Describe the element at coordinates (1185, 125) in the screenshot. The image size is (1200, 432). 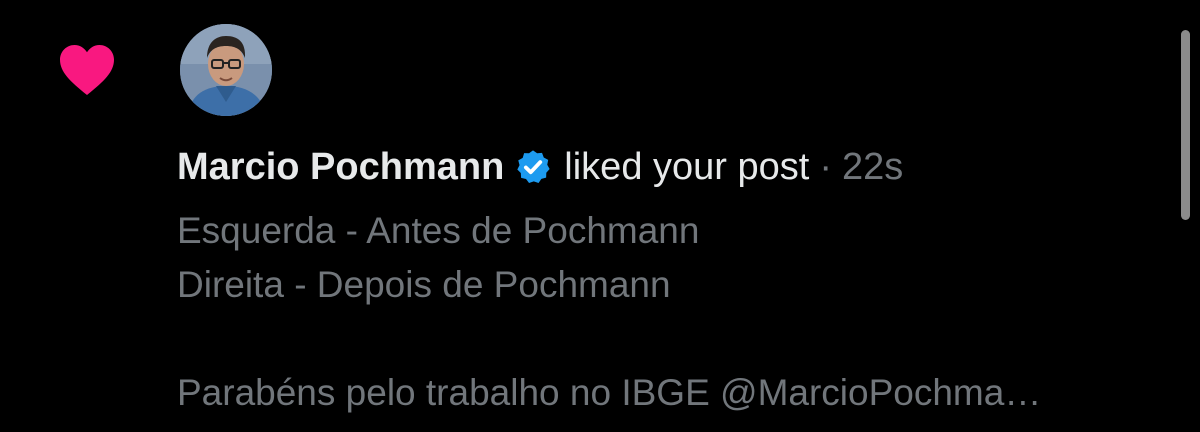
I see `scrollbar` at that location.